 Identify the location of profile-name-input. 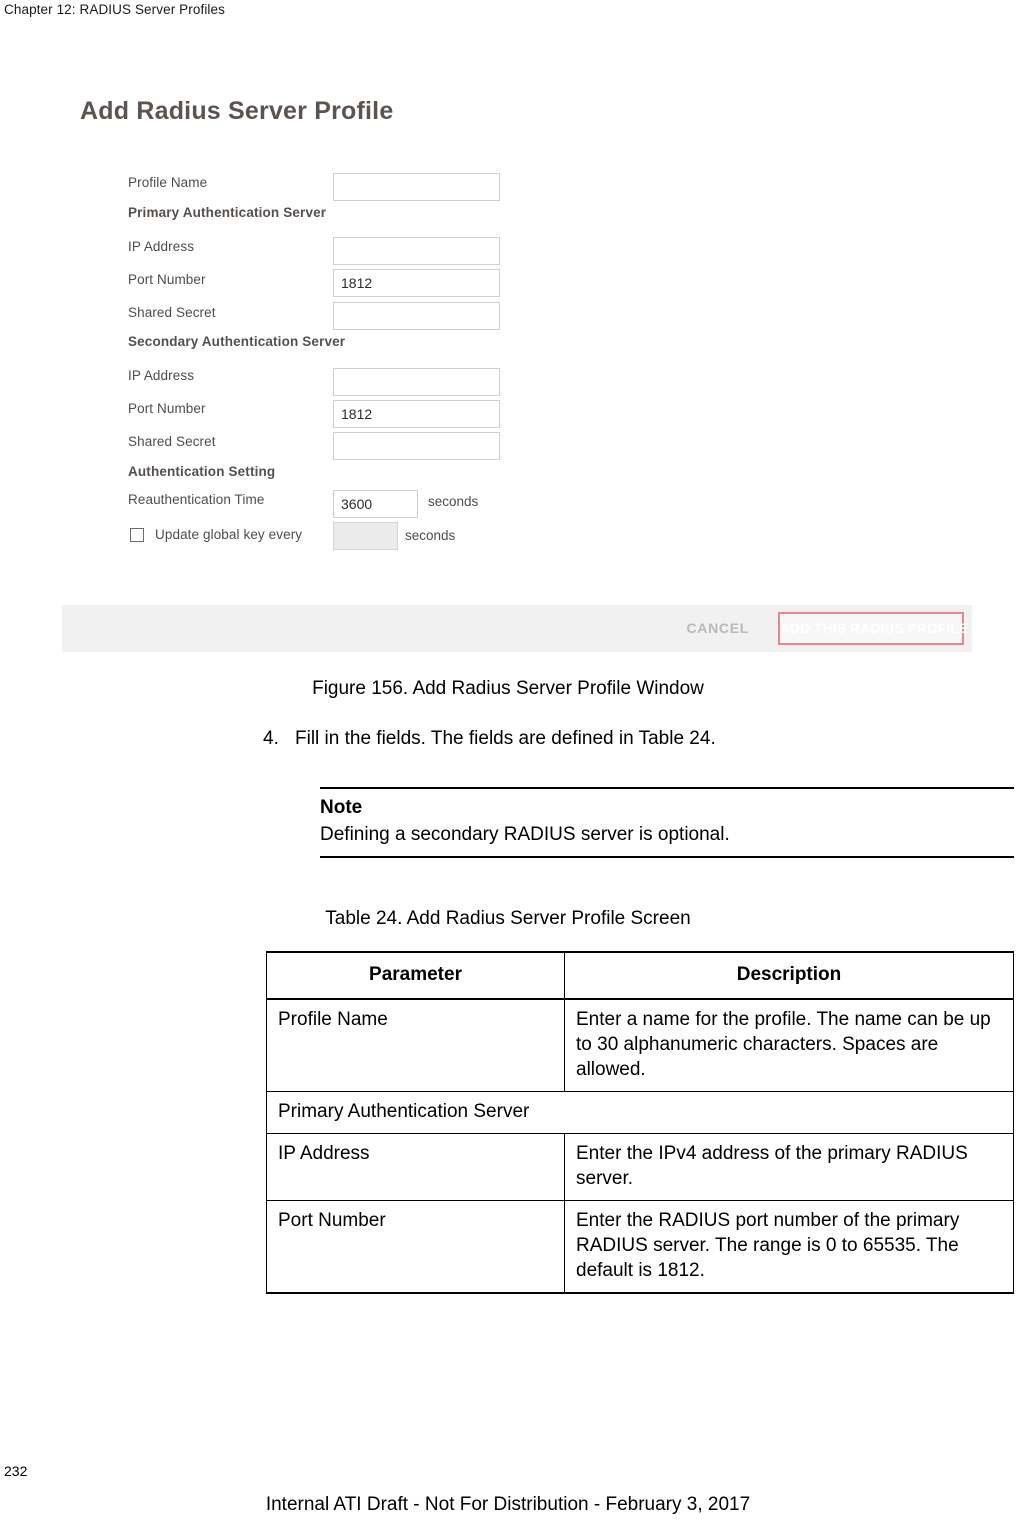
(416, 187).